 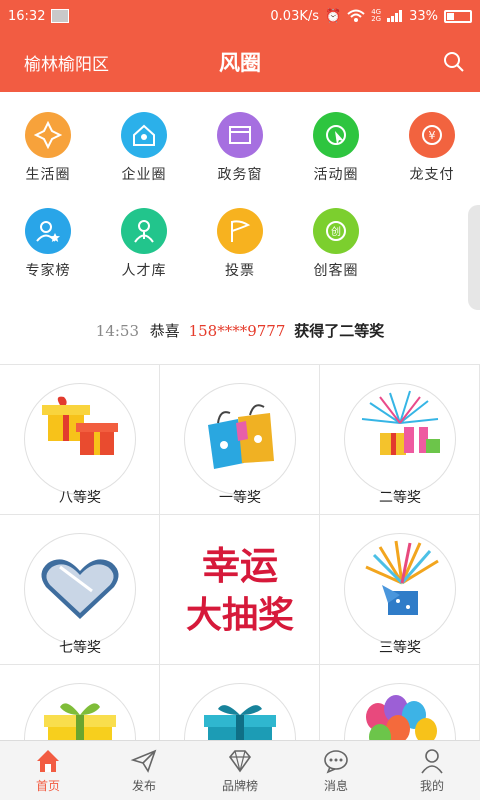 What do you see at coordinates (474, 257) in the screenshot?
I see `side-drawer-handle` at bounding box center [474, 257].